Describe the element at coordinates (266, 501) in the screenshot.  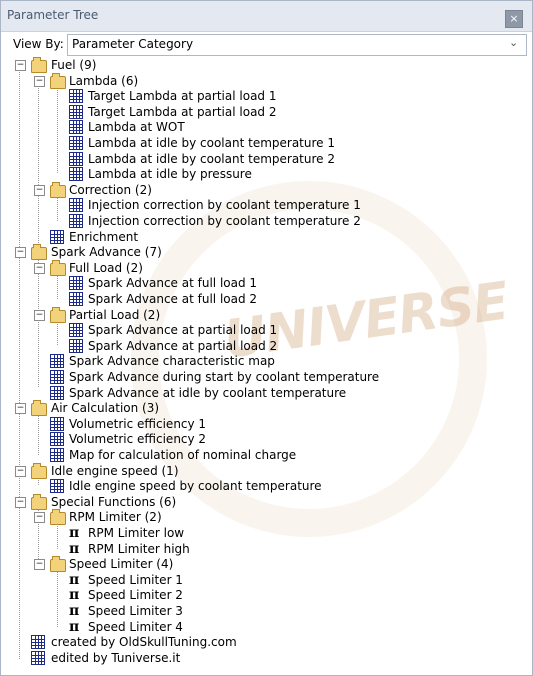
I see `tree-node-special-functions: − Special Functions (6)` at that location.